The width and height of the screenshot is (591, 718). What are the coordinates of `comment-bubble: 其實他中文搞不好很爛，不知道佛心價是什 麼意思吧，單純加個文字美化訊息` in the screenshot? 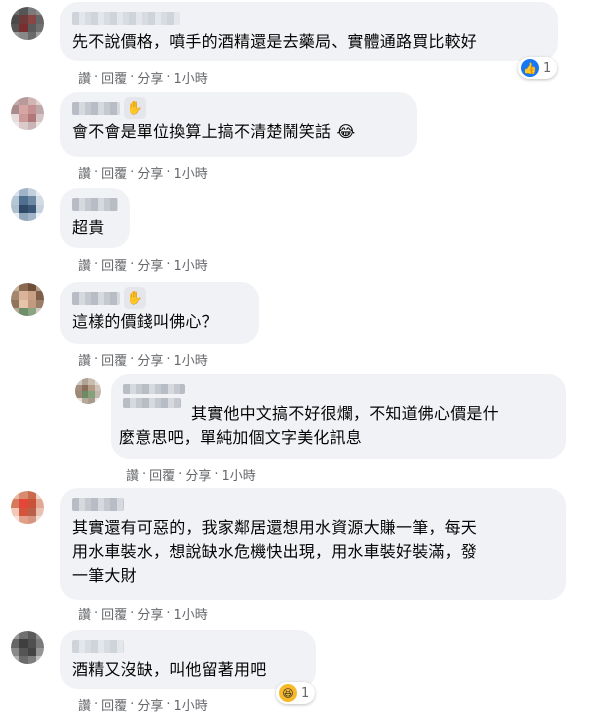 It's located at (338, 416).